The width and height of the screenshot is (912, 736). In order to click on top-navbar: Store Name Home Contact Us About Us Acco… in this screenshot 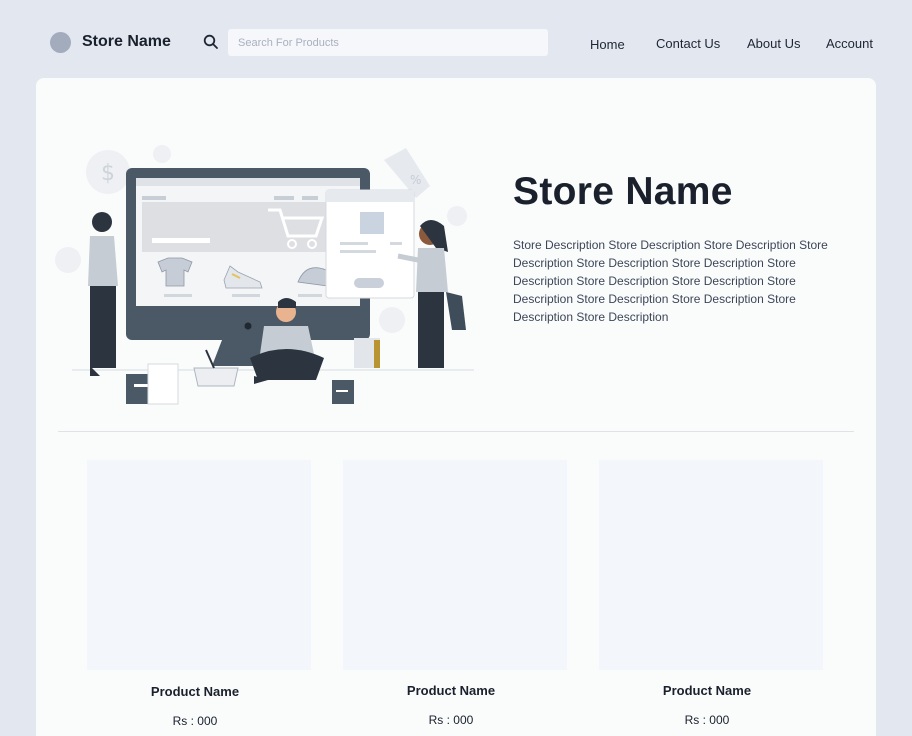, I will do `click(456, 39)`.